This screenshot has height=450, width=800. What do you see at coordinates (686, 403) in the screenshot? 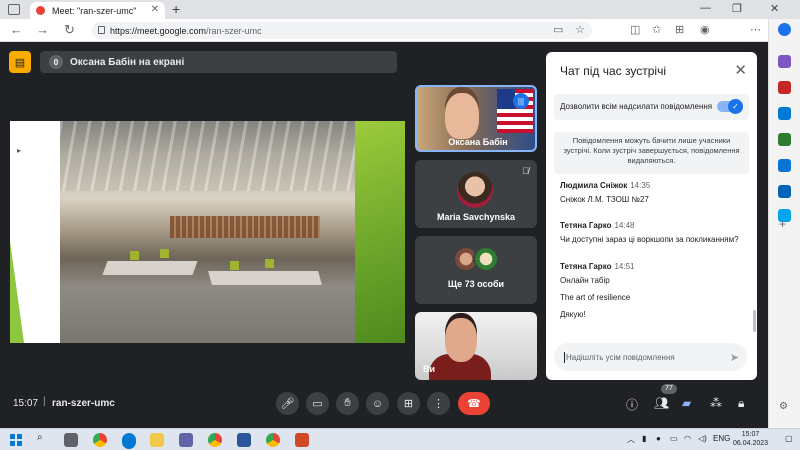
I see `chat-icon: ▰` at bounding box center [686, 403].